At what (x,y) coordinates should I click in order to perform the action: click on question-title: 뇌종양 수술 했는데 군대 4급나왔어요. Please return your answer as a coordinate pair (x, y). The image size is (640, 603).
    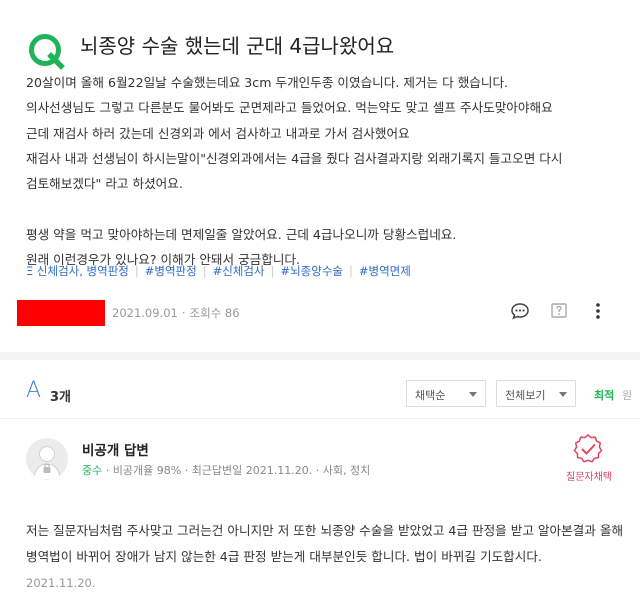
    Looking at the image, I should click on (237, 46).